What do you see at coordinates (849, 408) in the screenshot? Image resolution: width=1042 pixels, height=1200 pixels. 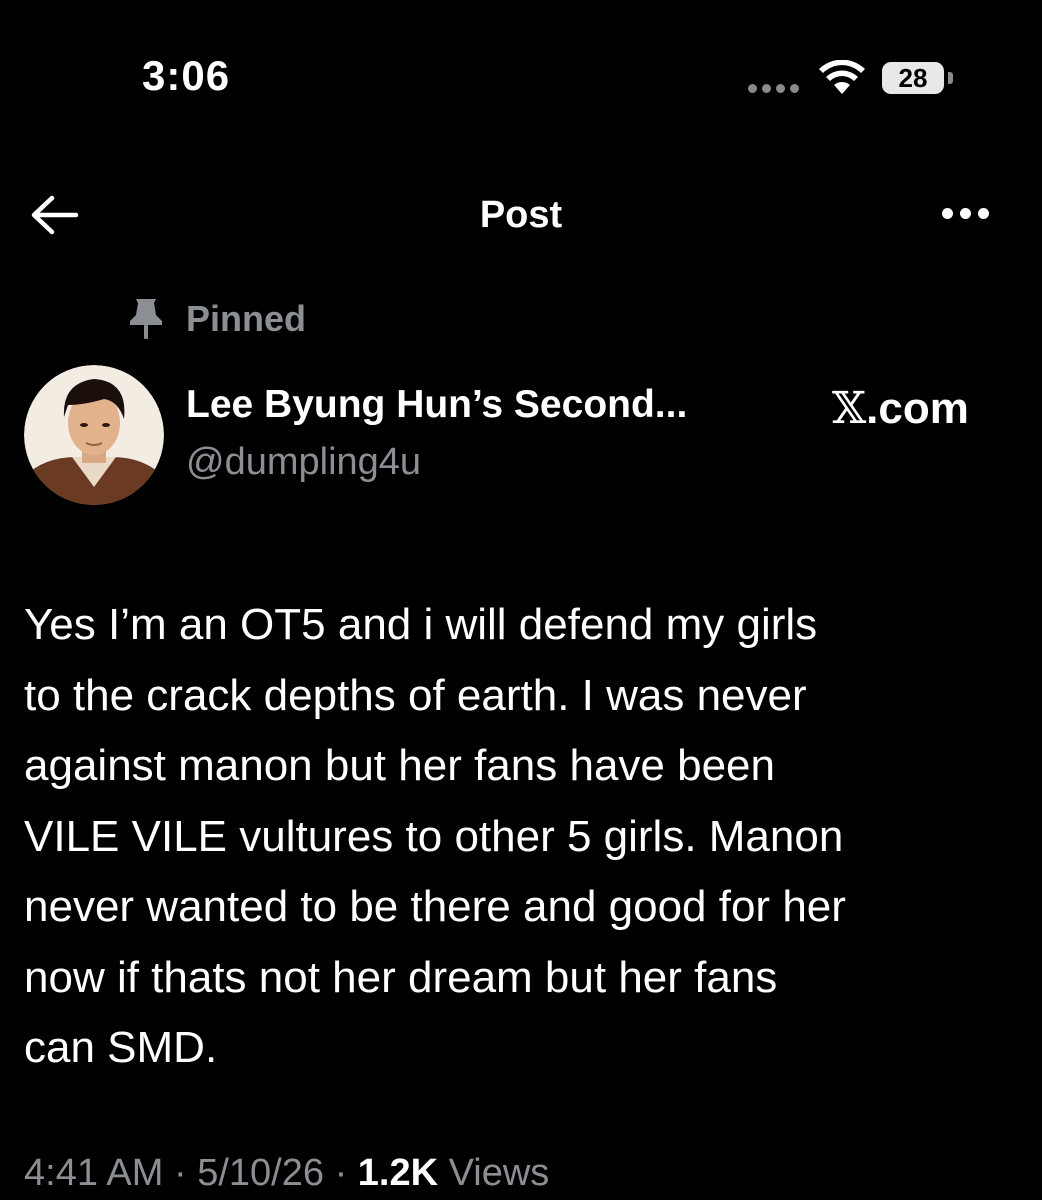 I see `x-logo: 𝕏` at bounding box center [849, 408].